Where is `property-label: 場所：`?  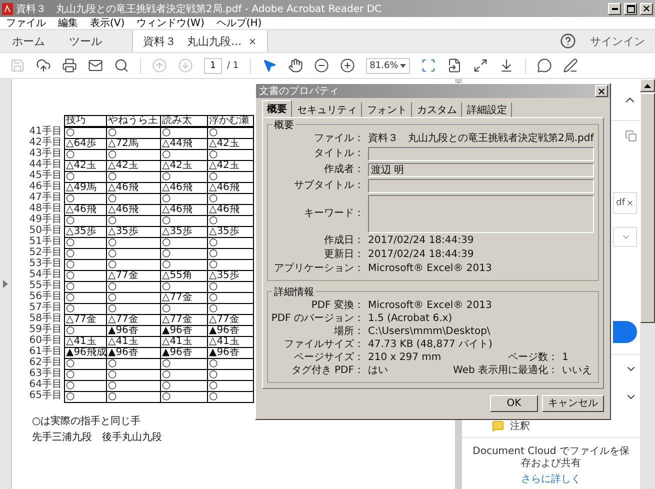
property-label: 場所： is located at coordinates (348, 332).